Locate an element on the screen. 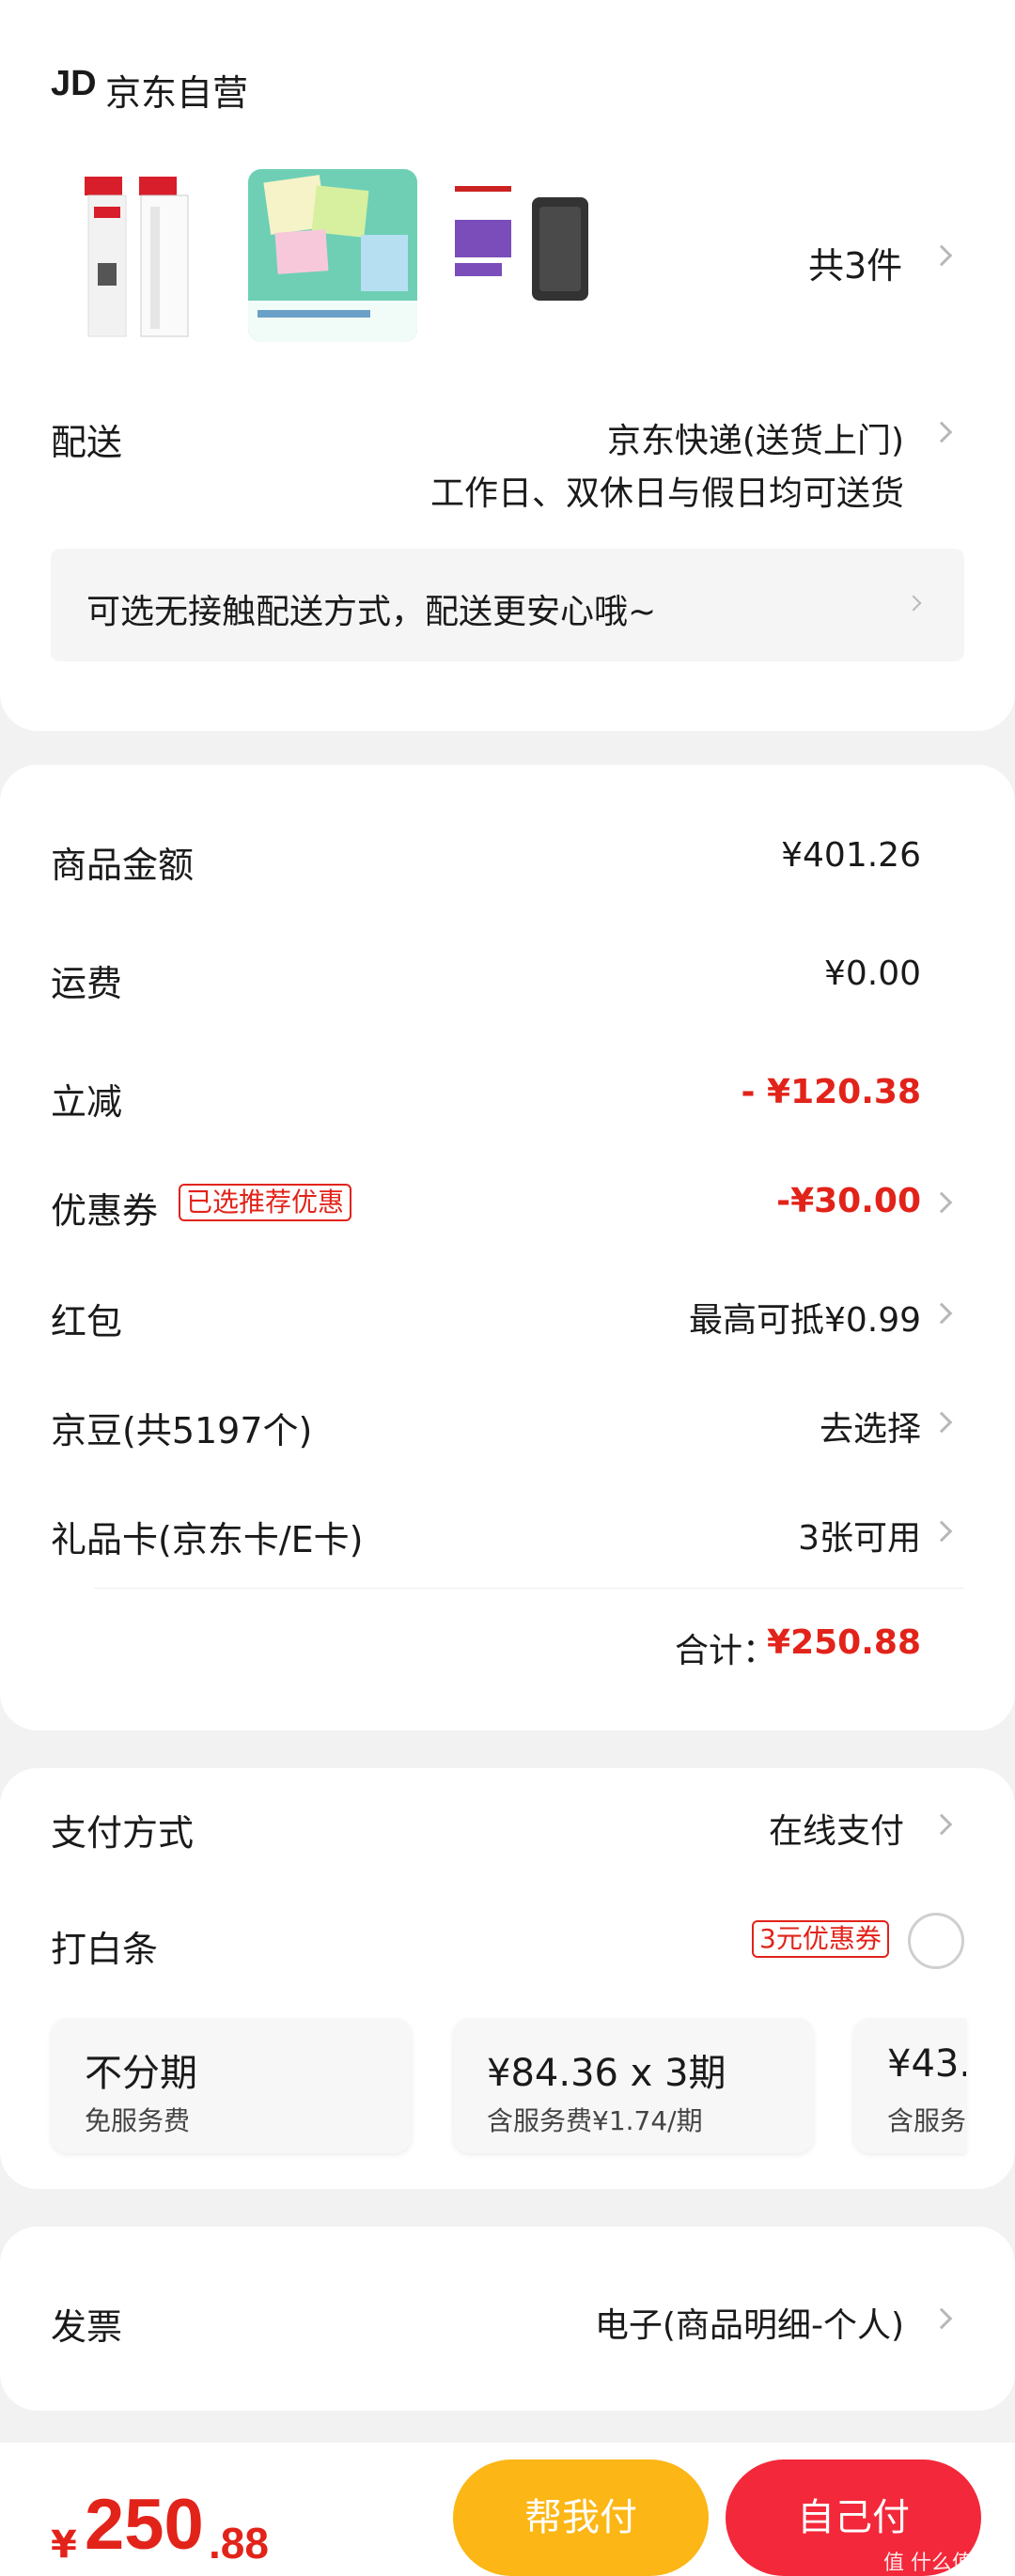  jd-logo: JD is located at coordinates (74, 83).